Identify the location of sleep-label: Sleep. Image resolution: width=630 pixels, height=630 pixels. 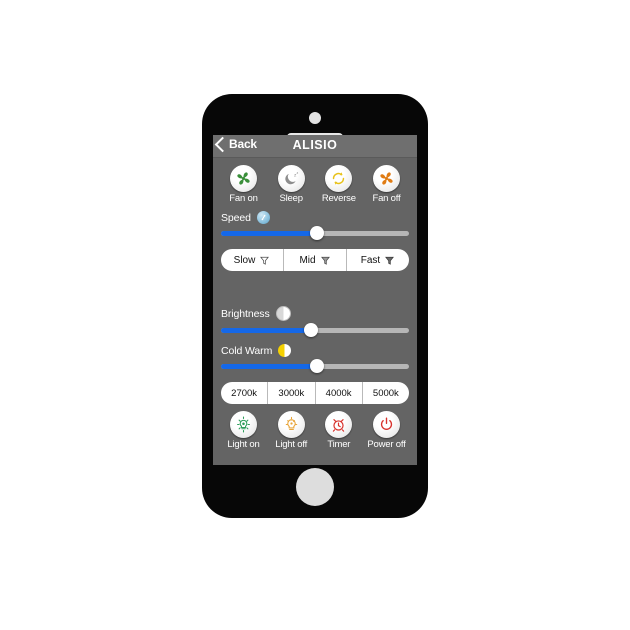
(291, 198).